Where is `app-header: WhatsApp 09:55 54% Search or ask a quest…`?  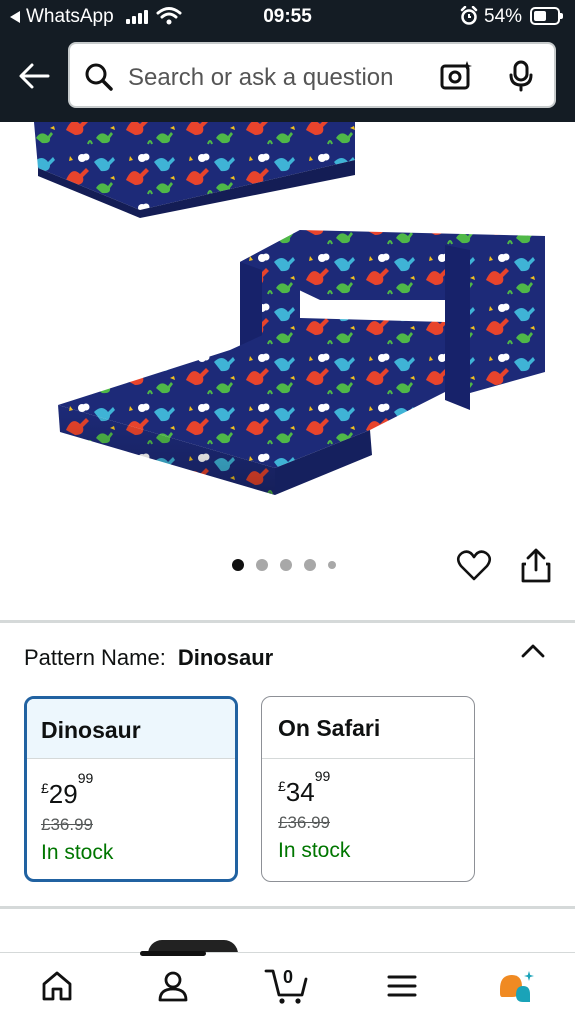
app-header: WhatsApp 09:55 54% Search or ask a quest… is located at coordinates (287, 61).